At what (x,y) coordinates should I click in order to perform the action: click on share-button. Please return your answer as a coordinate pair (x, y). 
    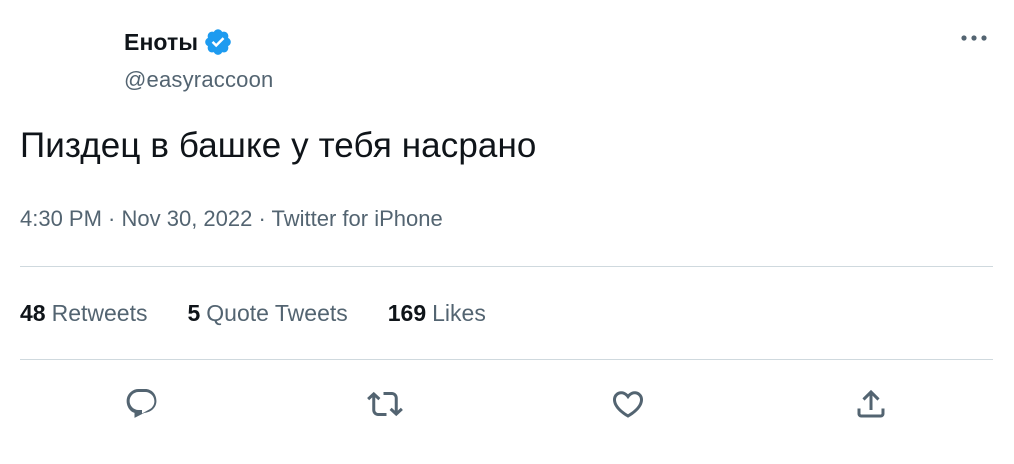
    Looking at the image, I should click on (871, 404).